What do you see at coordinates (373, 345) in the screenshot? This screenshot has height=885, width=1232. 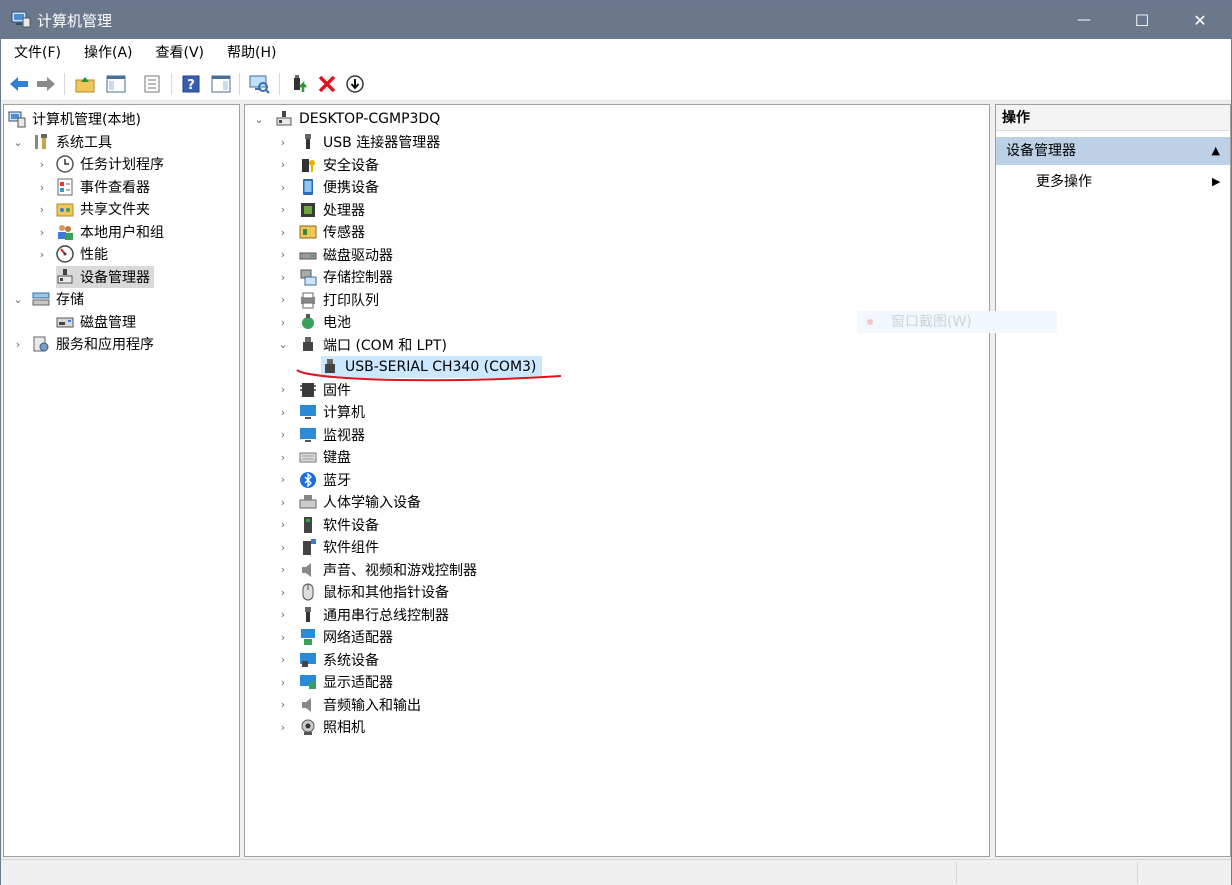 I see `device-category-item: 端口 (COM 和 LPT)` at bounding box center [373, 345].